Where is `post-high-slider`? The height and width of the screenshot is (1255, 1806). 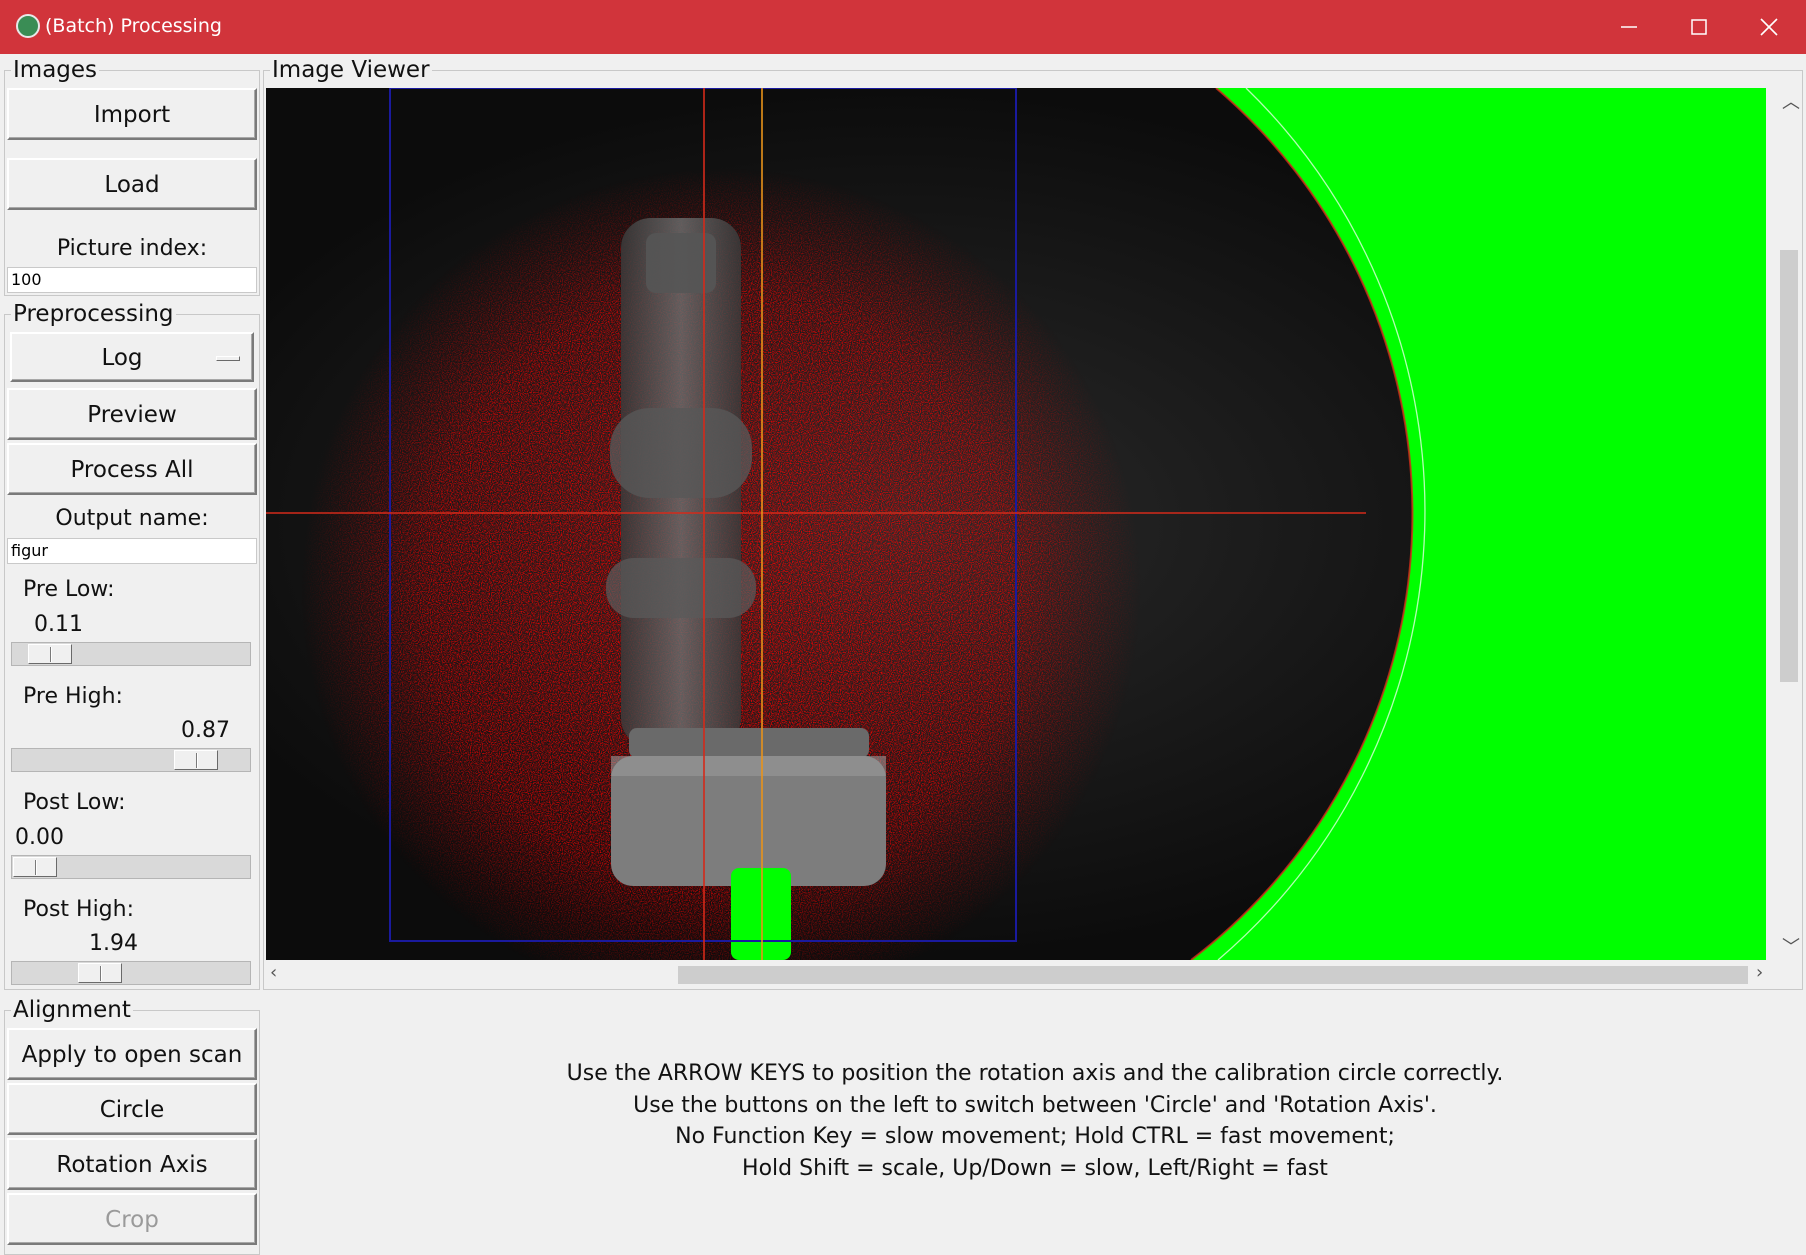 post-high-slider is located at coordinates (131, 973).